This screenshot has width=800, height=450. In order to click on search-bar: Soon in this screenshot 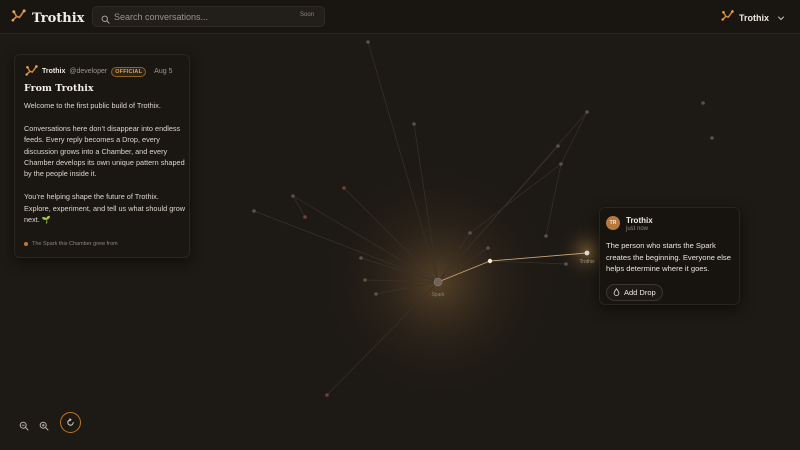, I will do `click(208, 16)`.